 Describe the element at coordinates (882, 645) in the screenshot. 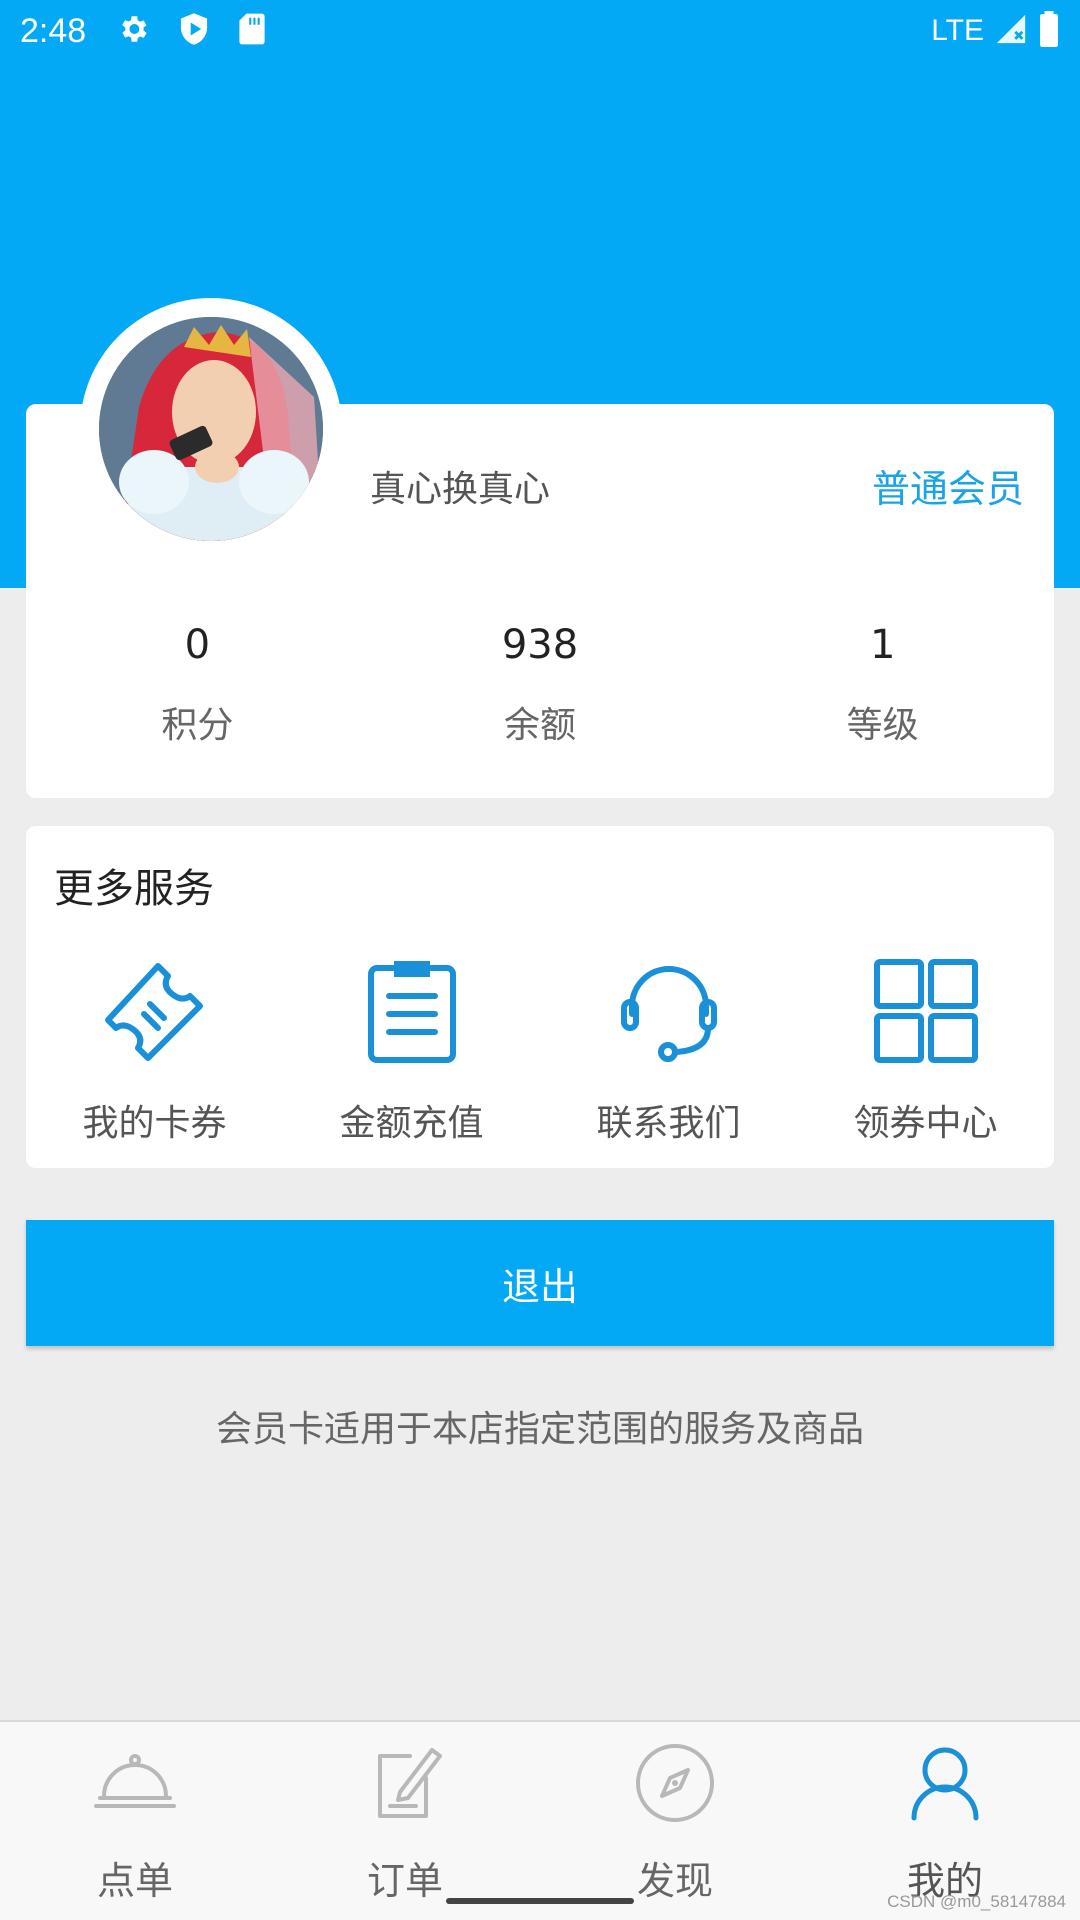

I see `stat-value: 1` at that location.